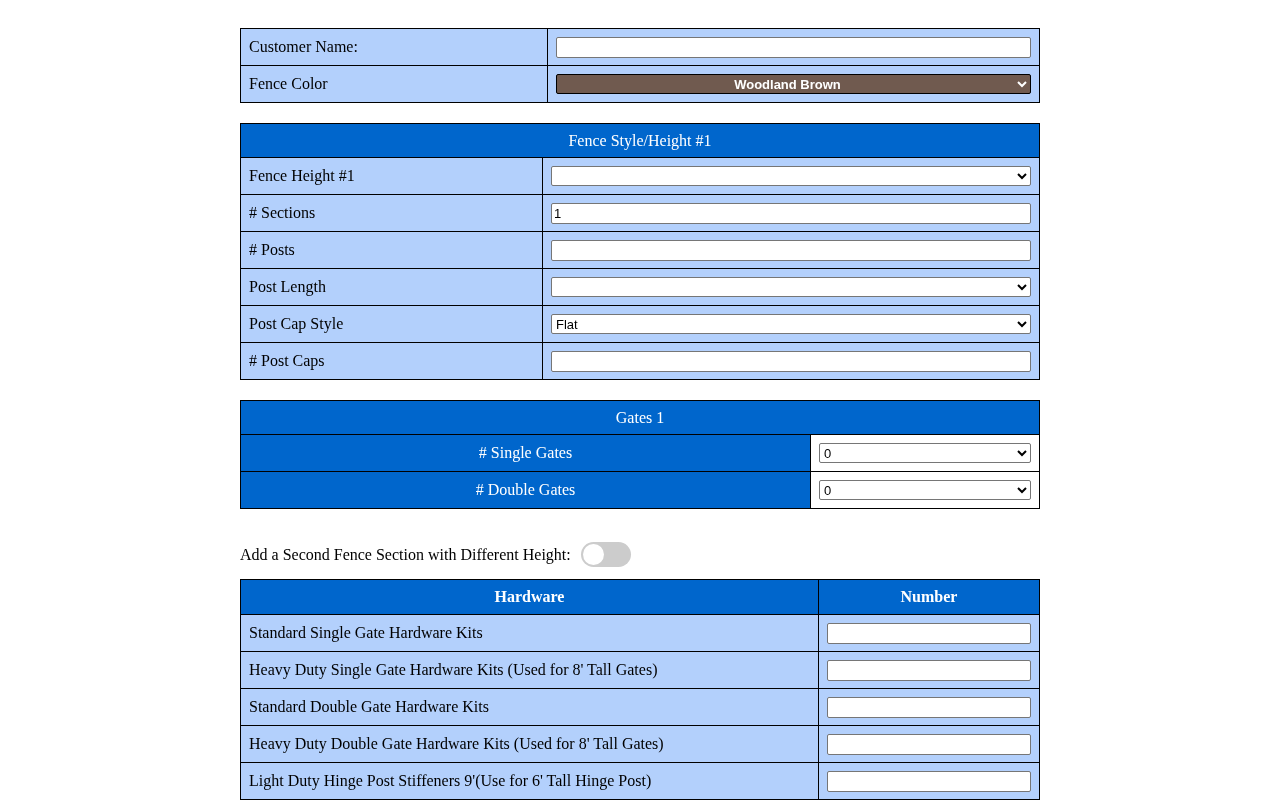 This screenshot has width=1280, height=800. Describe the element at coordinates (391, 361) in the screenshot. I see `field-label: # Post Caps` at that location.